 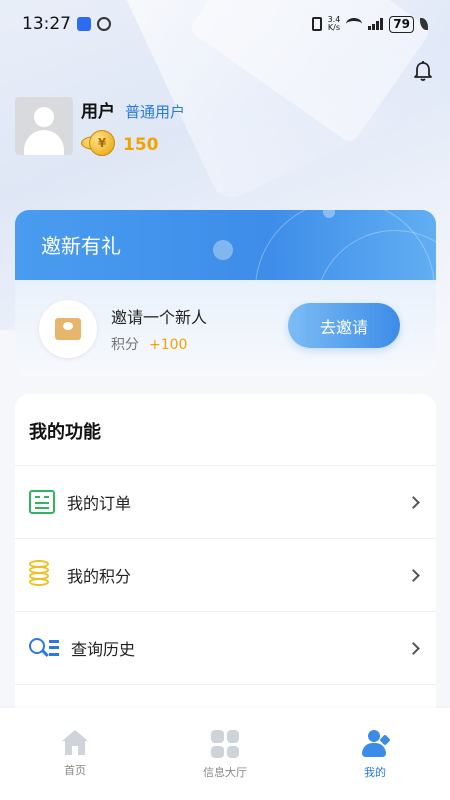 I want to click on home-icon, so click(x=75, y=743).